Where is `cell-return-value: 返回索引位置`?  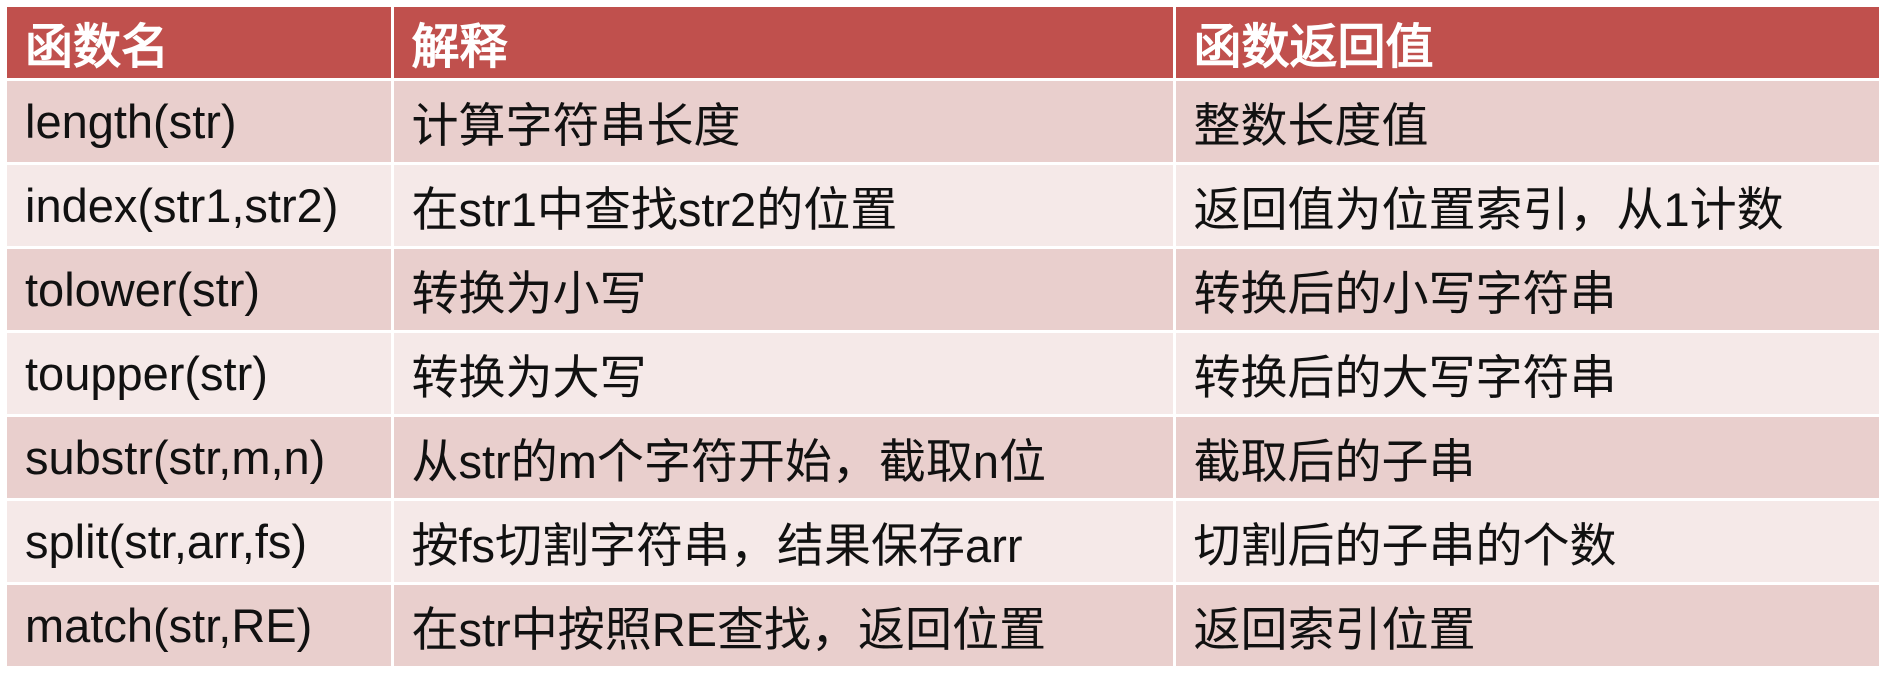 cell-return-value: 返回索引位置 is located at coordinates (1526, 626).